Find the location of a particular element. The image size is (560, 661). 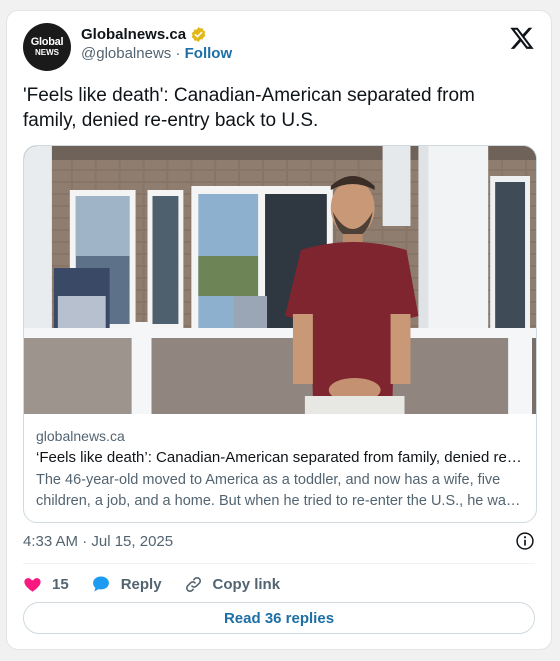

reply-label: Reply is located at coordinates (141, 584).